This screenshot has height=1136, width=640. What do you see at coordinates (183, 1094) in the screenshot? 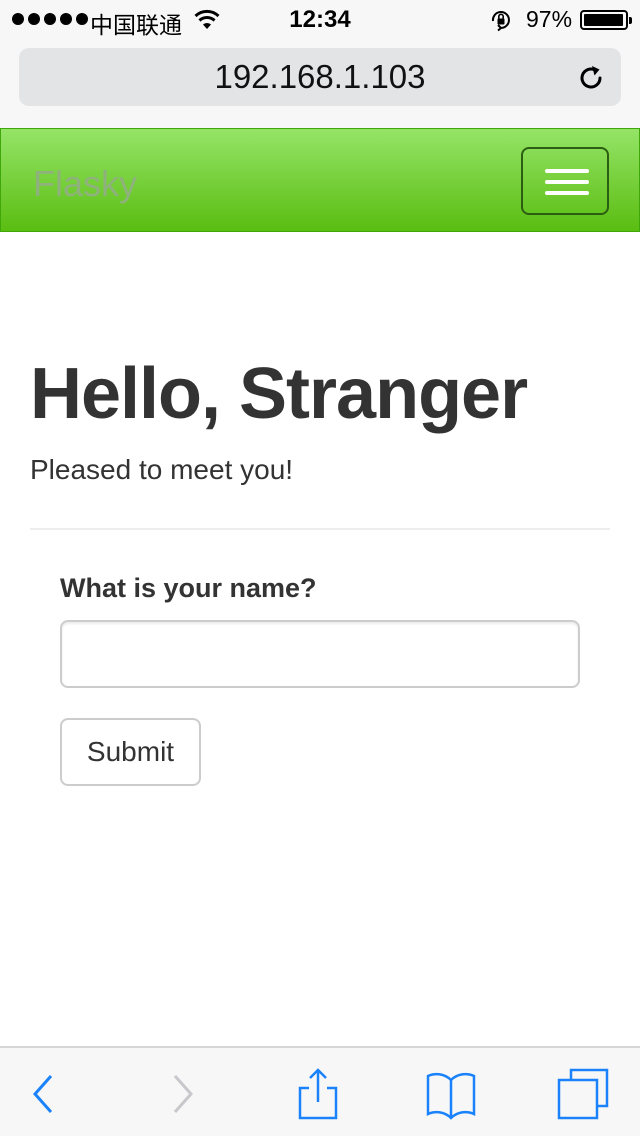
I see `forward-arrow-icon` at bounding box center [183, 1094].